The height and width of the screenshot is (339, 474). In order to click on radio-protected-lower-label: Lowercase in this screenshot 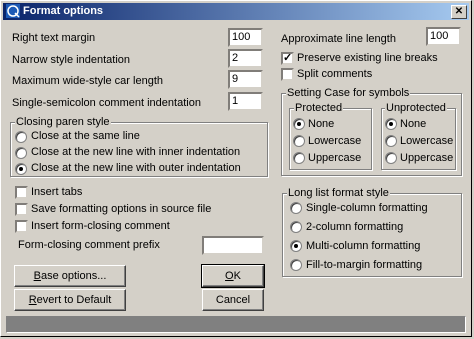, I will do `click(334, 141)`.